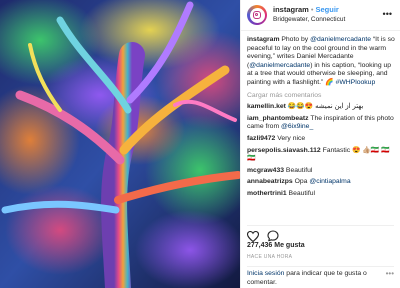  I want to click on instagram-avatar, so click(257, 15).